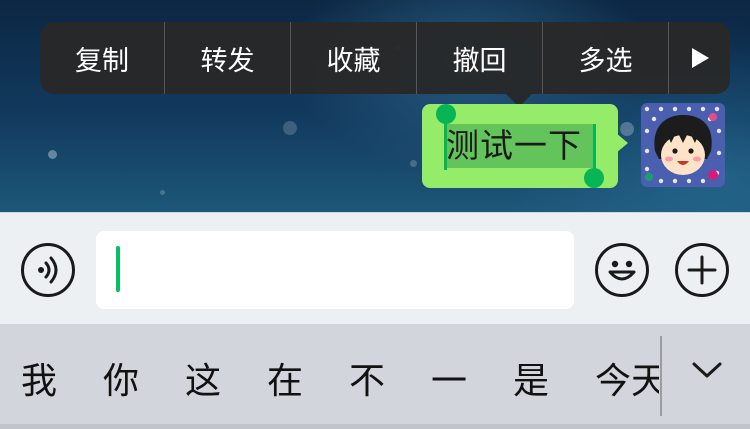  Describe the element at coordinates (118, 269) in the screenshot. I see `text-caret` at that location.